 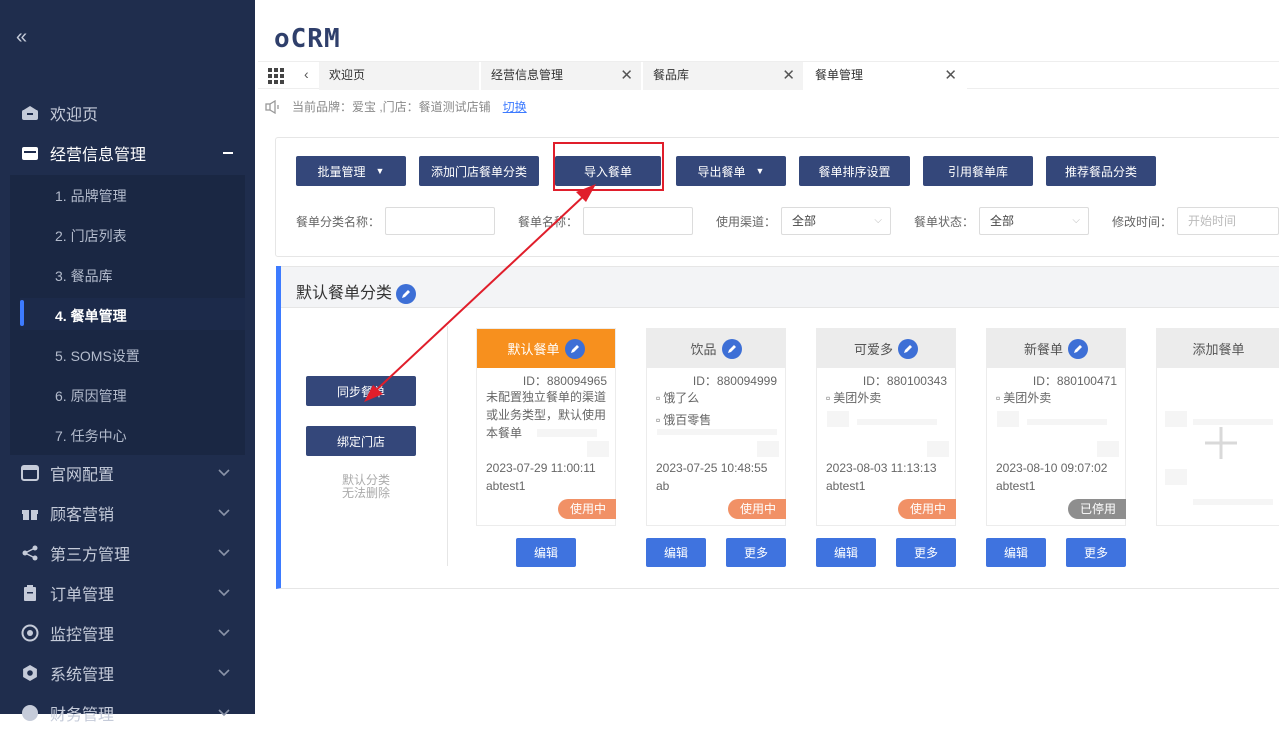 I want to click on menu-monitoring: 监控管理, so click(x=127, y=633).